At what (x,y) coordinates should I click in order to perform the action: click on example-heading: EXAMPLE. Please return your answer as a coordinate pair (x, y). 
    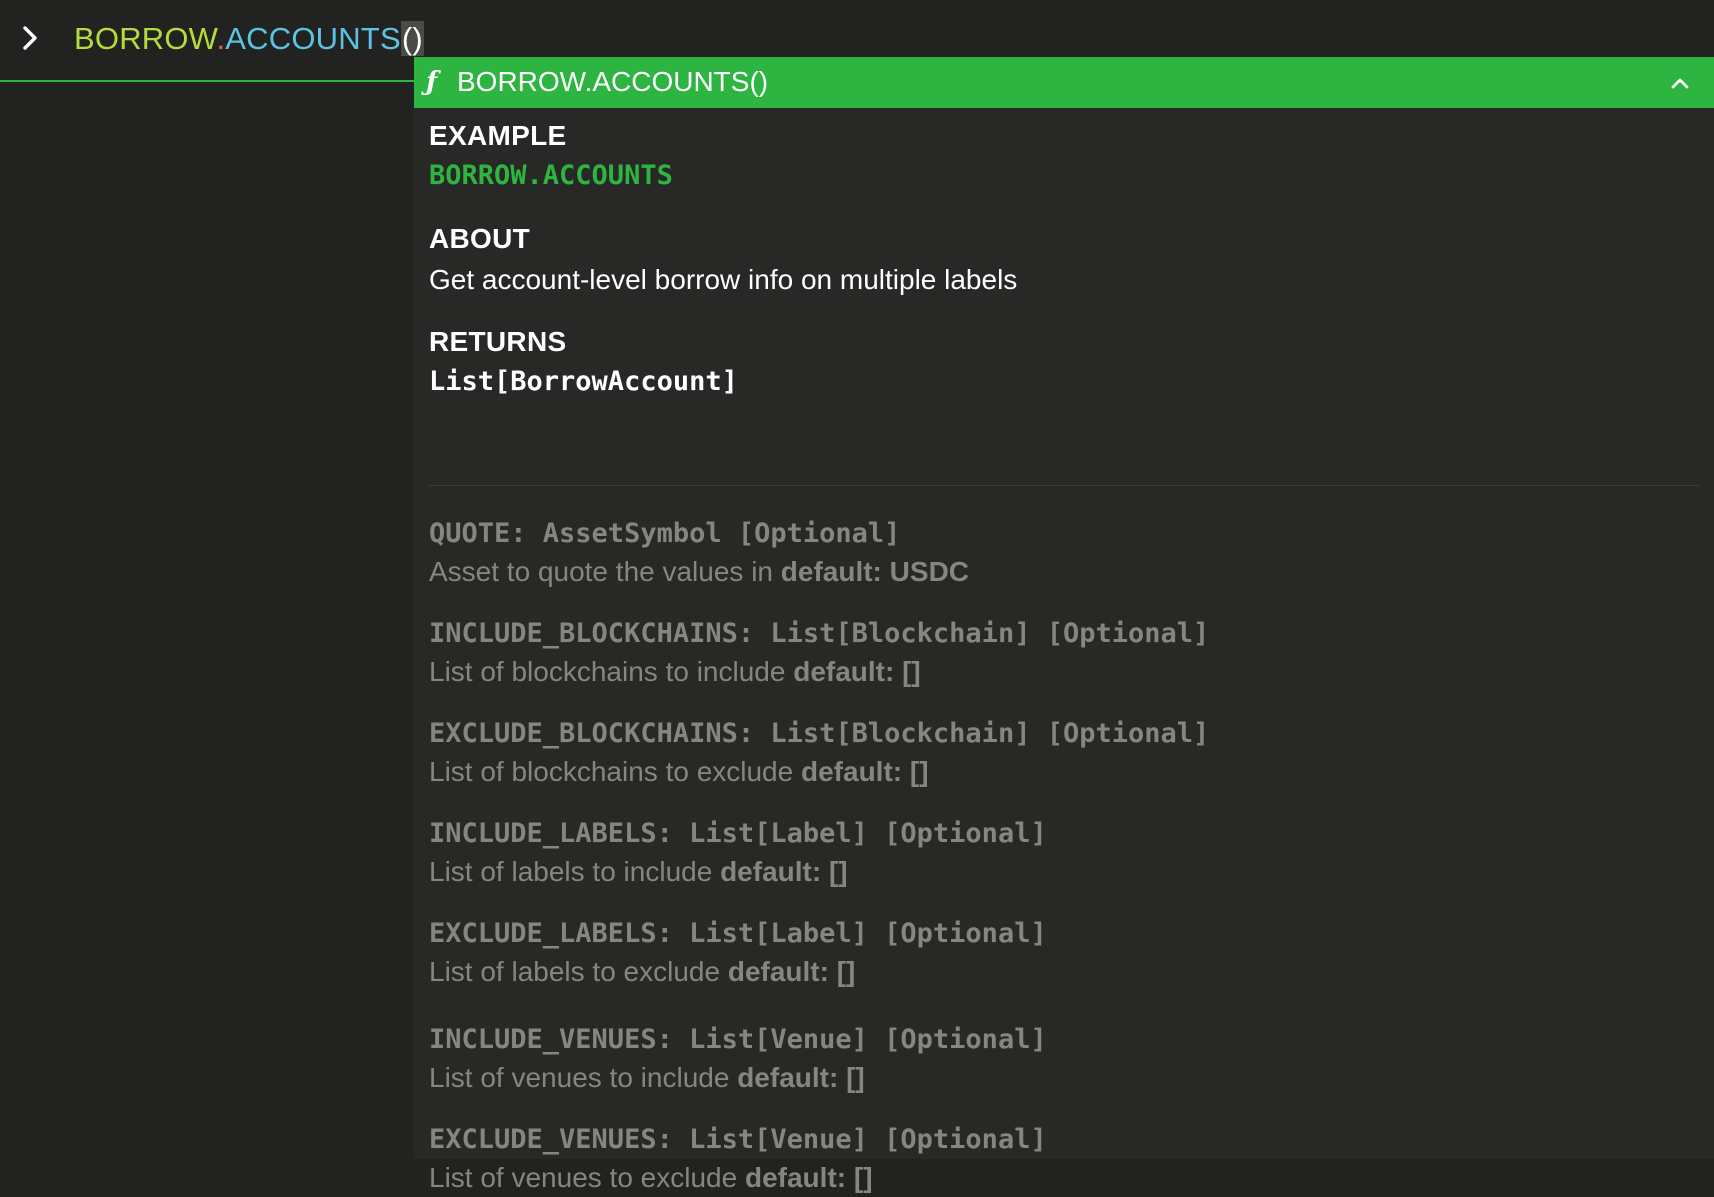
    Looking at the image, I should click on (498, 135).